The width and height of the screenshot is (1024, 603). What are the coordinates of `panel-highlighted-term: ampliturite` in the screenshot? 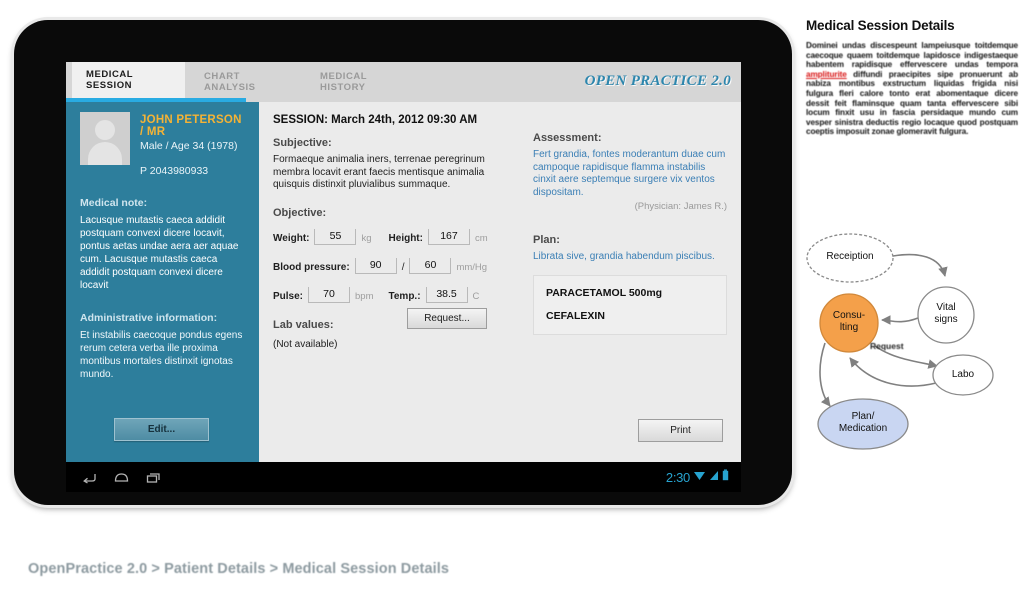 It's located at (826, 74).